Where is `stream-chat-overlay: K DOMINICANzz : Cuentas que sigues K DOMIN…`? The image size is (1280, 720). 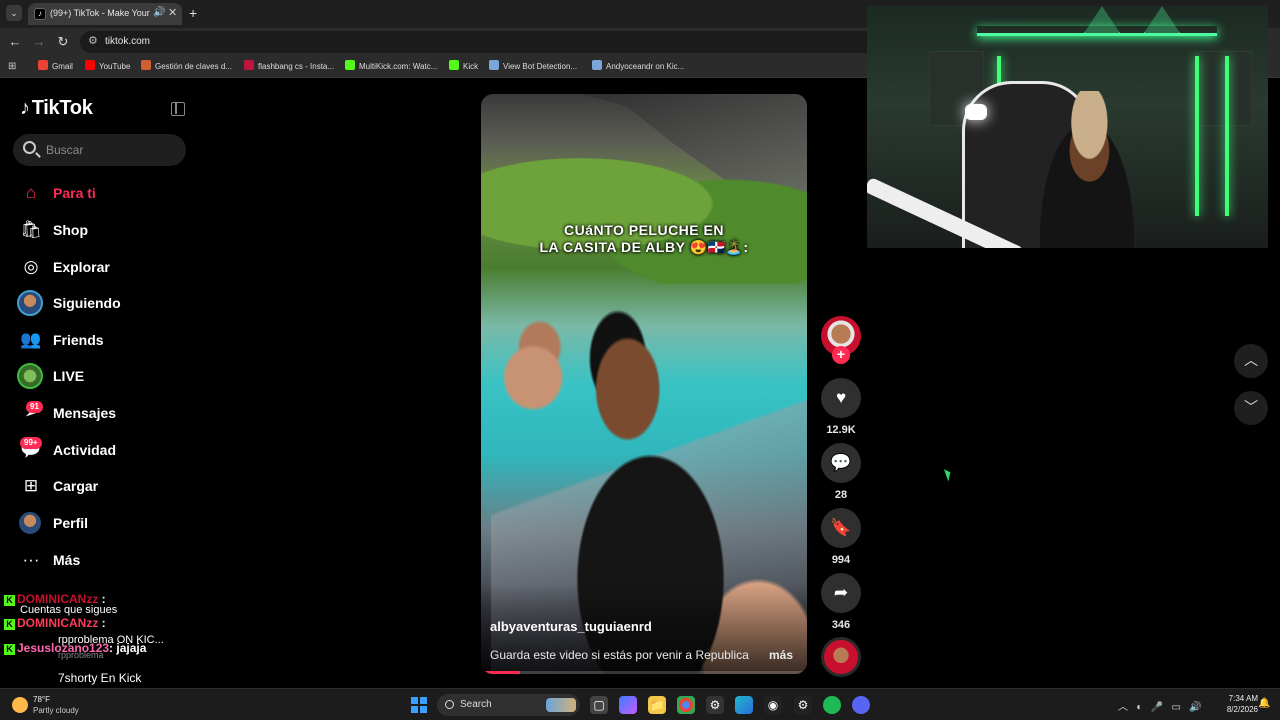
stream-chat-overlay: K DOMINICANzz : Cuentas que sigues K DOMIN… is located at coordinates (100, 638).